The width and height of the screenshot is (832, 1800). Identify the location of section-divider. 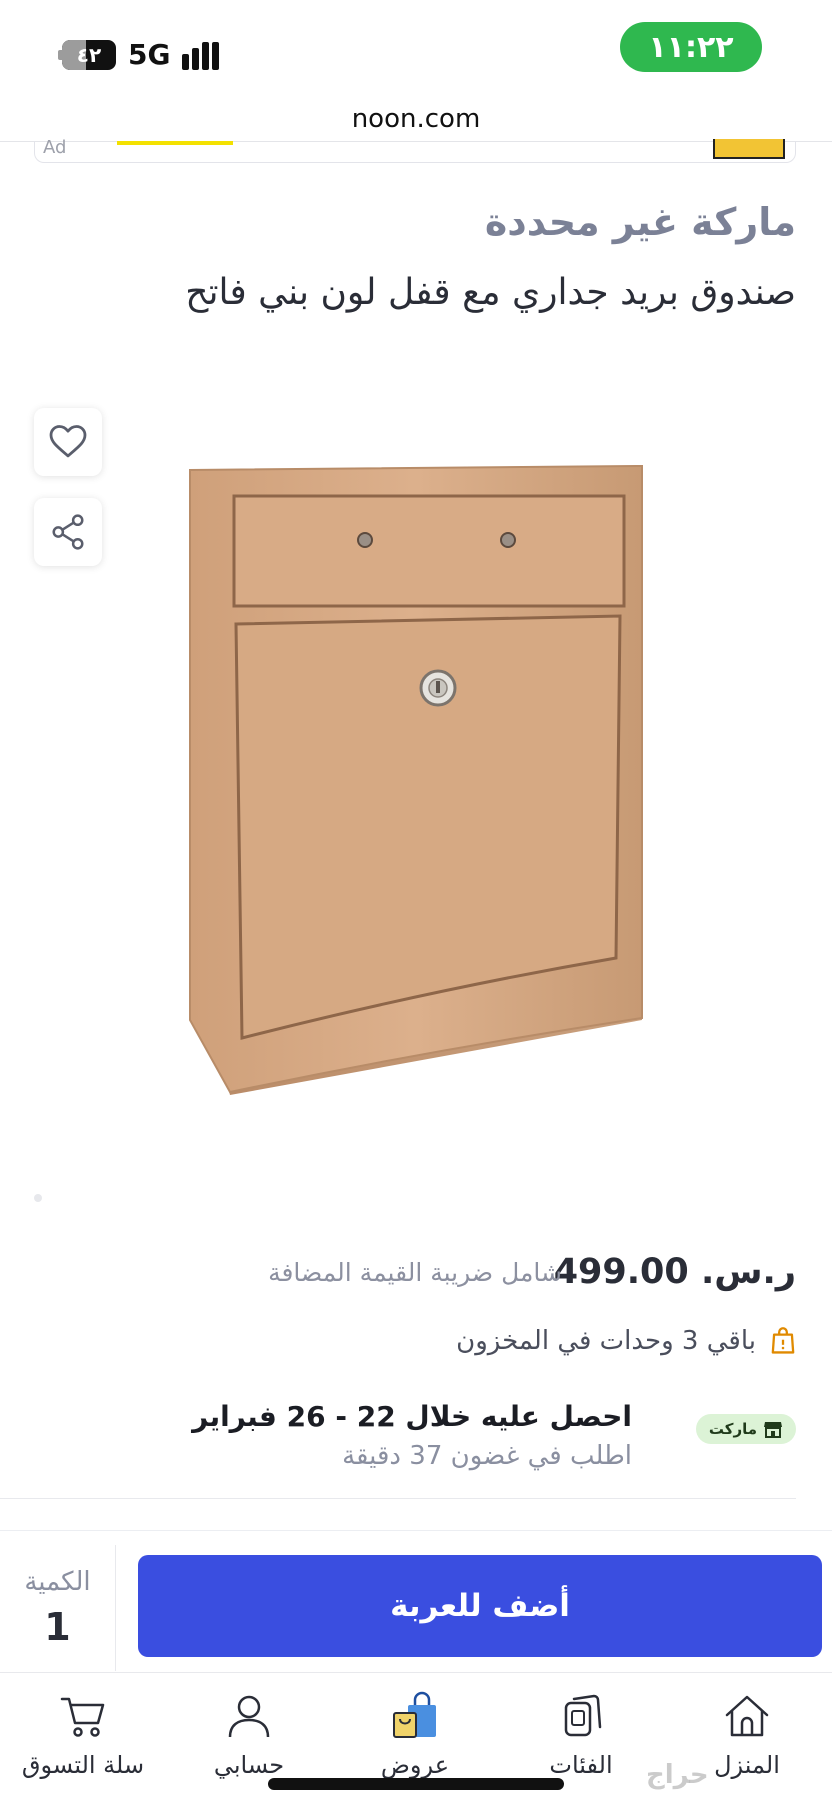
(398, 1498).